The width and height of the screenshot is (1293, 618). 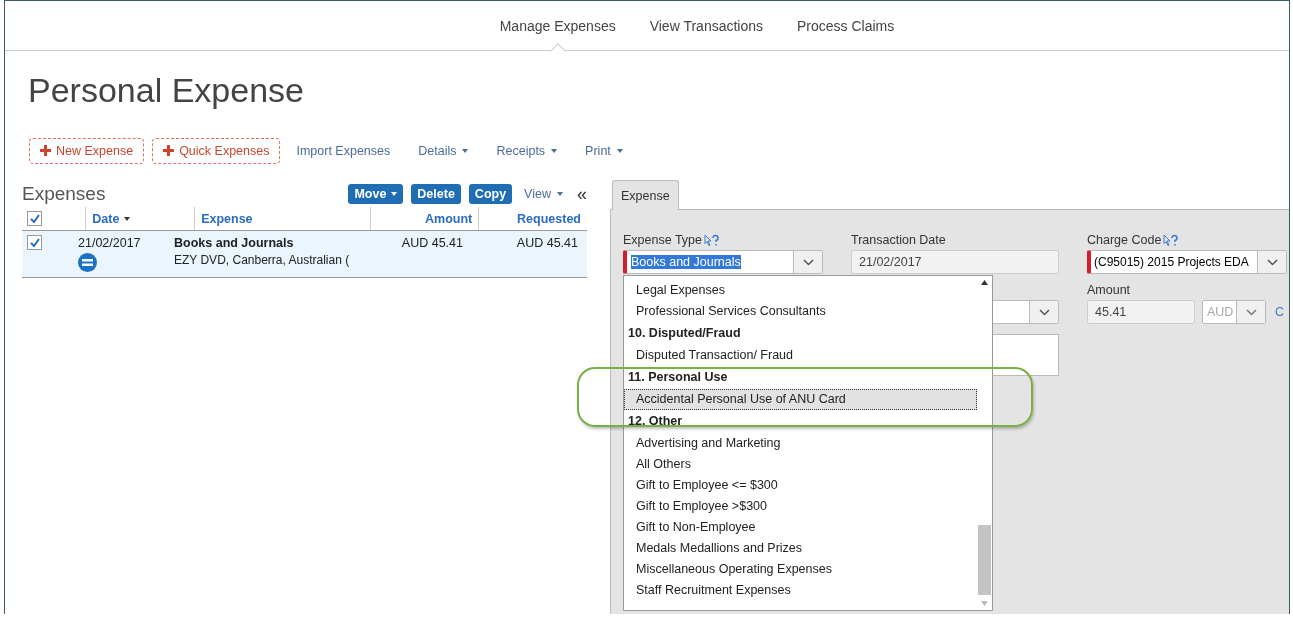 I want to click on group-heading: 12. Other, so click(x=655, y=421).